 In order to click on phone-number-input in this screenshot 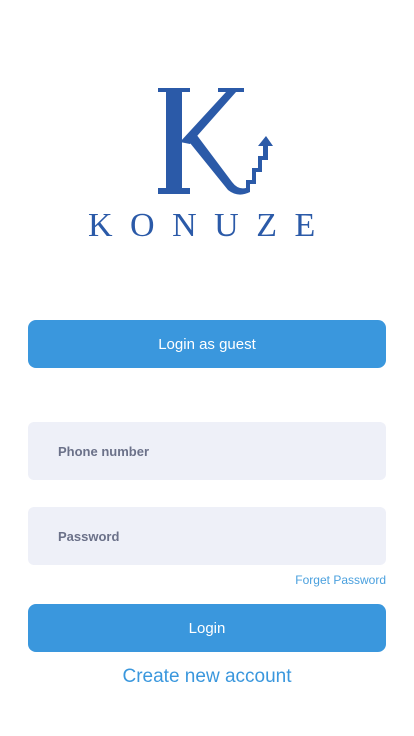, I will do `click(207, 451)`.